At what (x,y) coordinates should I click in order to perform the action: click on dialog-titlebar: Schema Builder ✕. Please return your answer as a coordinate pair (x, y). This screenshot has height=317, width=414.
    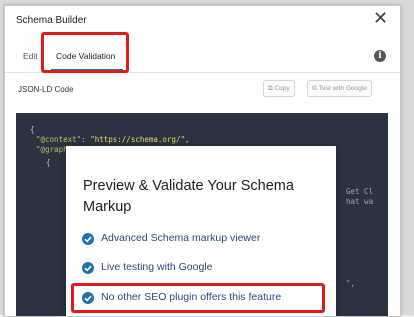
    Looking at the image, I should click on (202, 20).